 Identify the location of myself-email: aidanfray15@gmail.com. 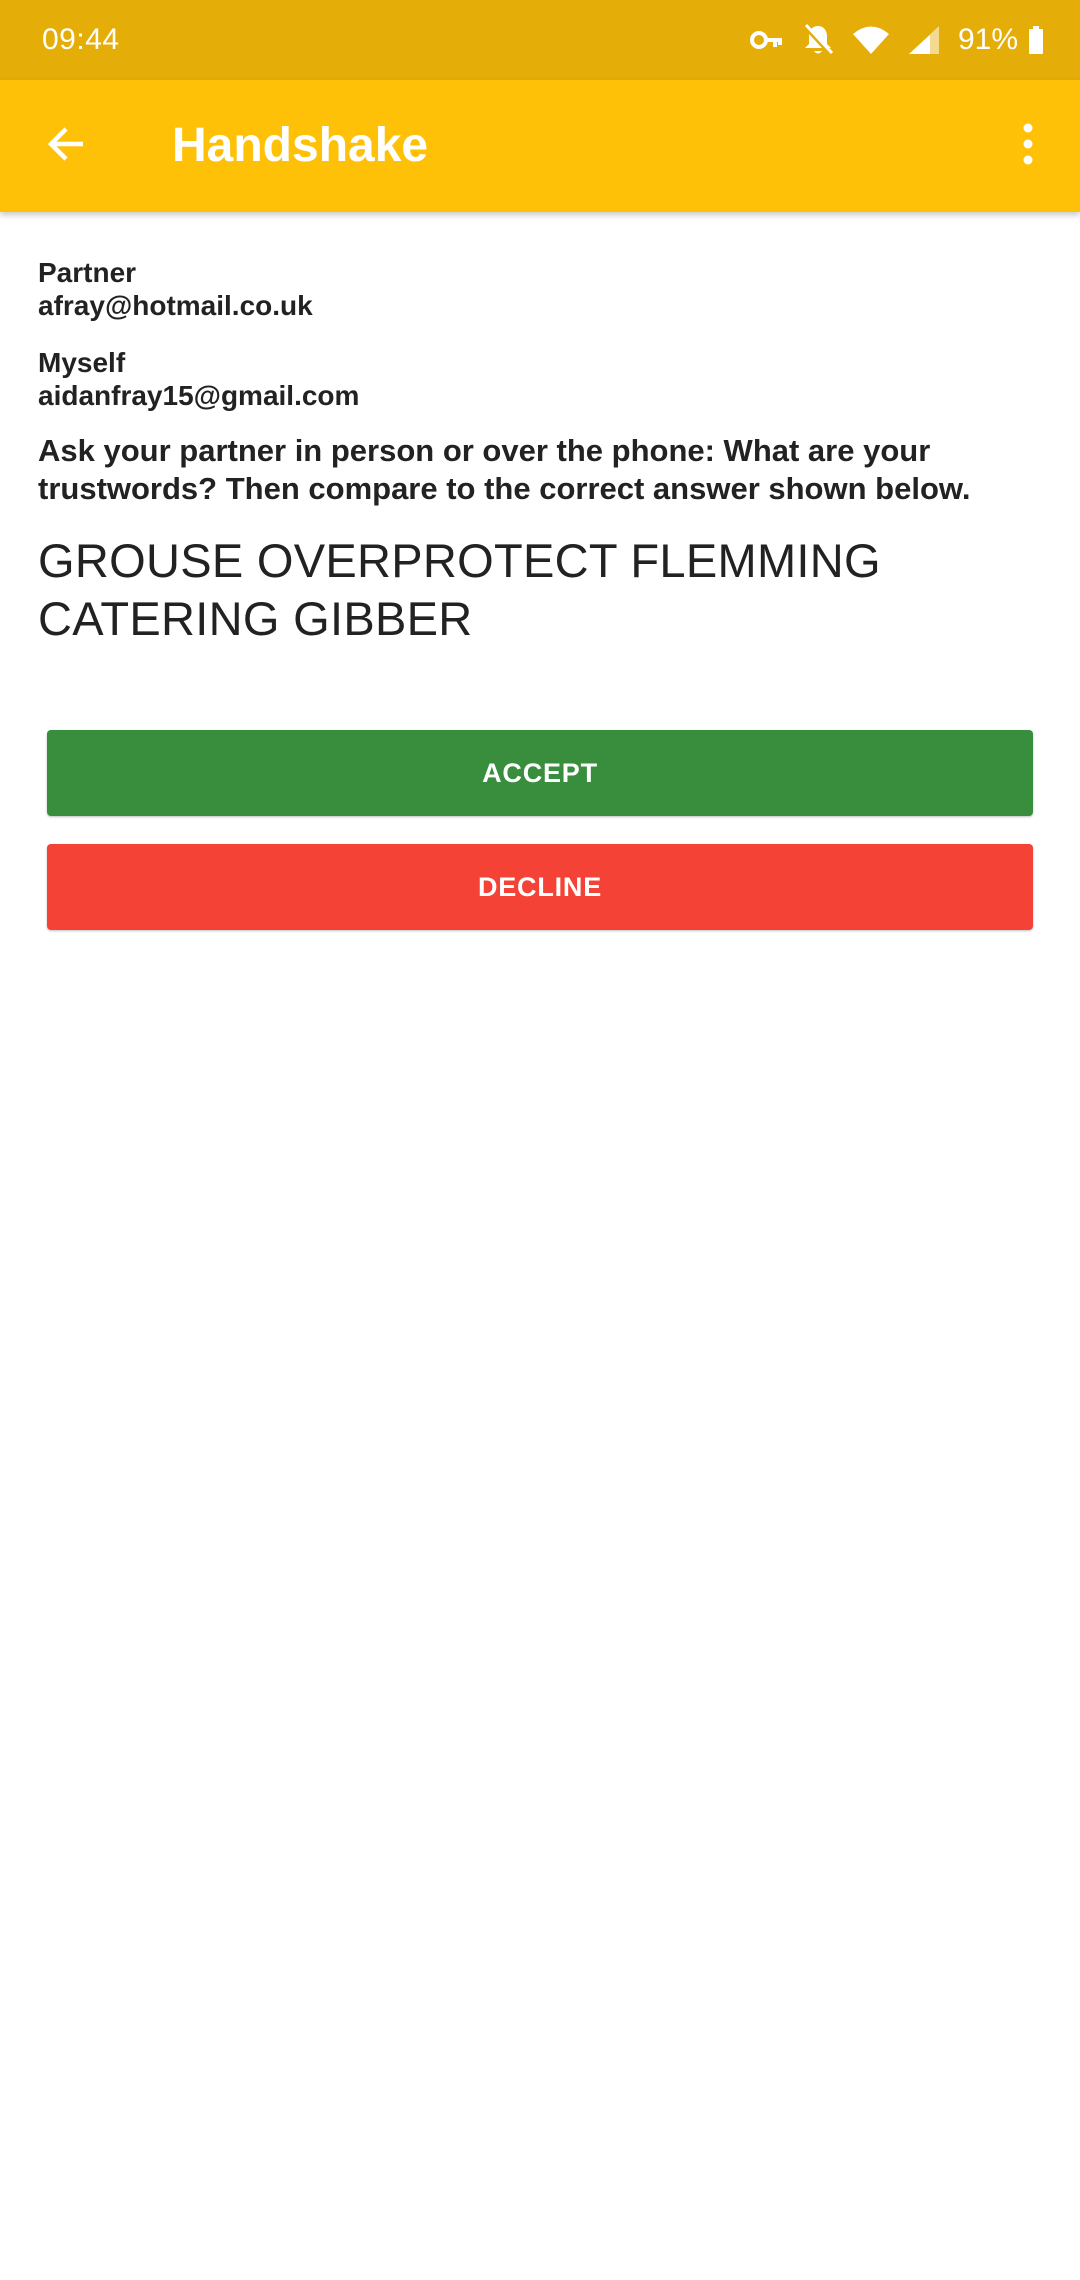
(199, 395).